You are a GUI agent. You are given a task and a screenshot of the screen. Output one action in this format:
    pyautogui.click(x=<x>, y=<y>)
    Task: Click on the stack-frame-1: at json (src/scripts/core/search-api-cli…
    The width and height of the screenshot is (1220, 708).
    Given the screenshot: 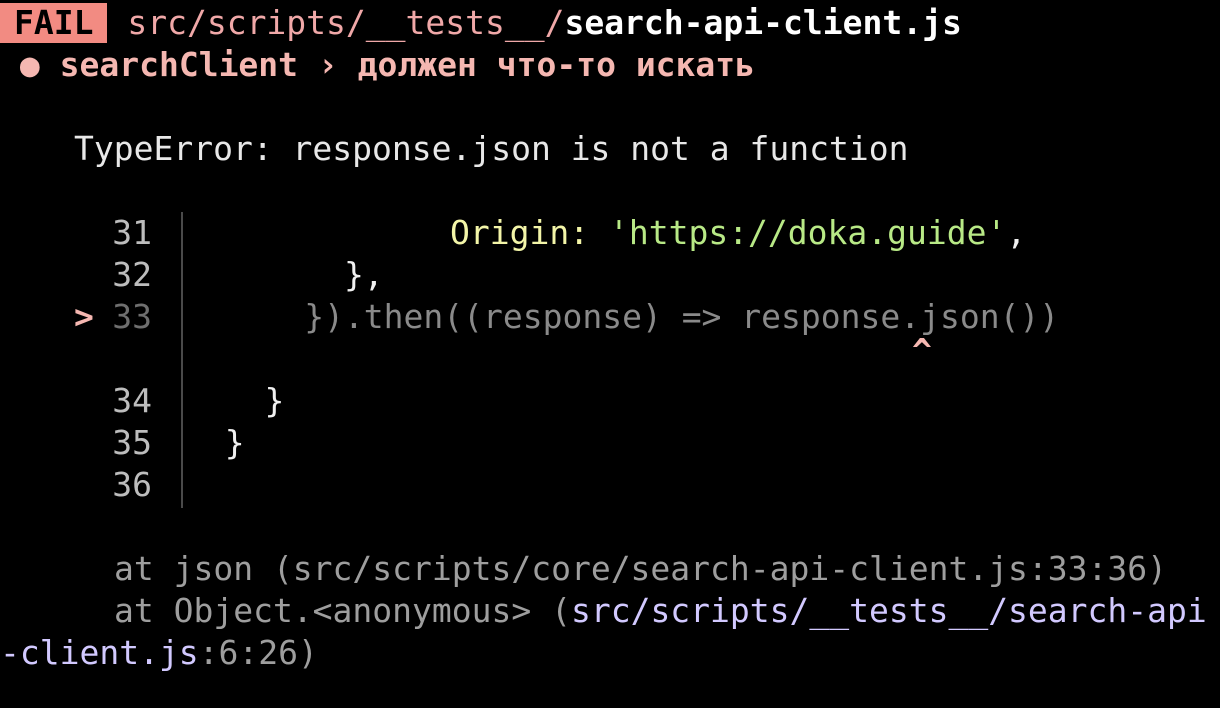 What is the action you would take?
    pyautogui.click(x=640, y=569)
    